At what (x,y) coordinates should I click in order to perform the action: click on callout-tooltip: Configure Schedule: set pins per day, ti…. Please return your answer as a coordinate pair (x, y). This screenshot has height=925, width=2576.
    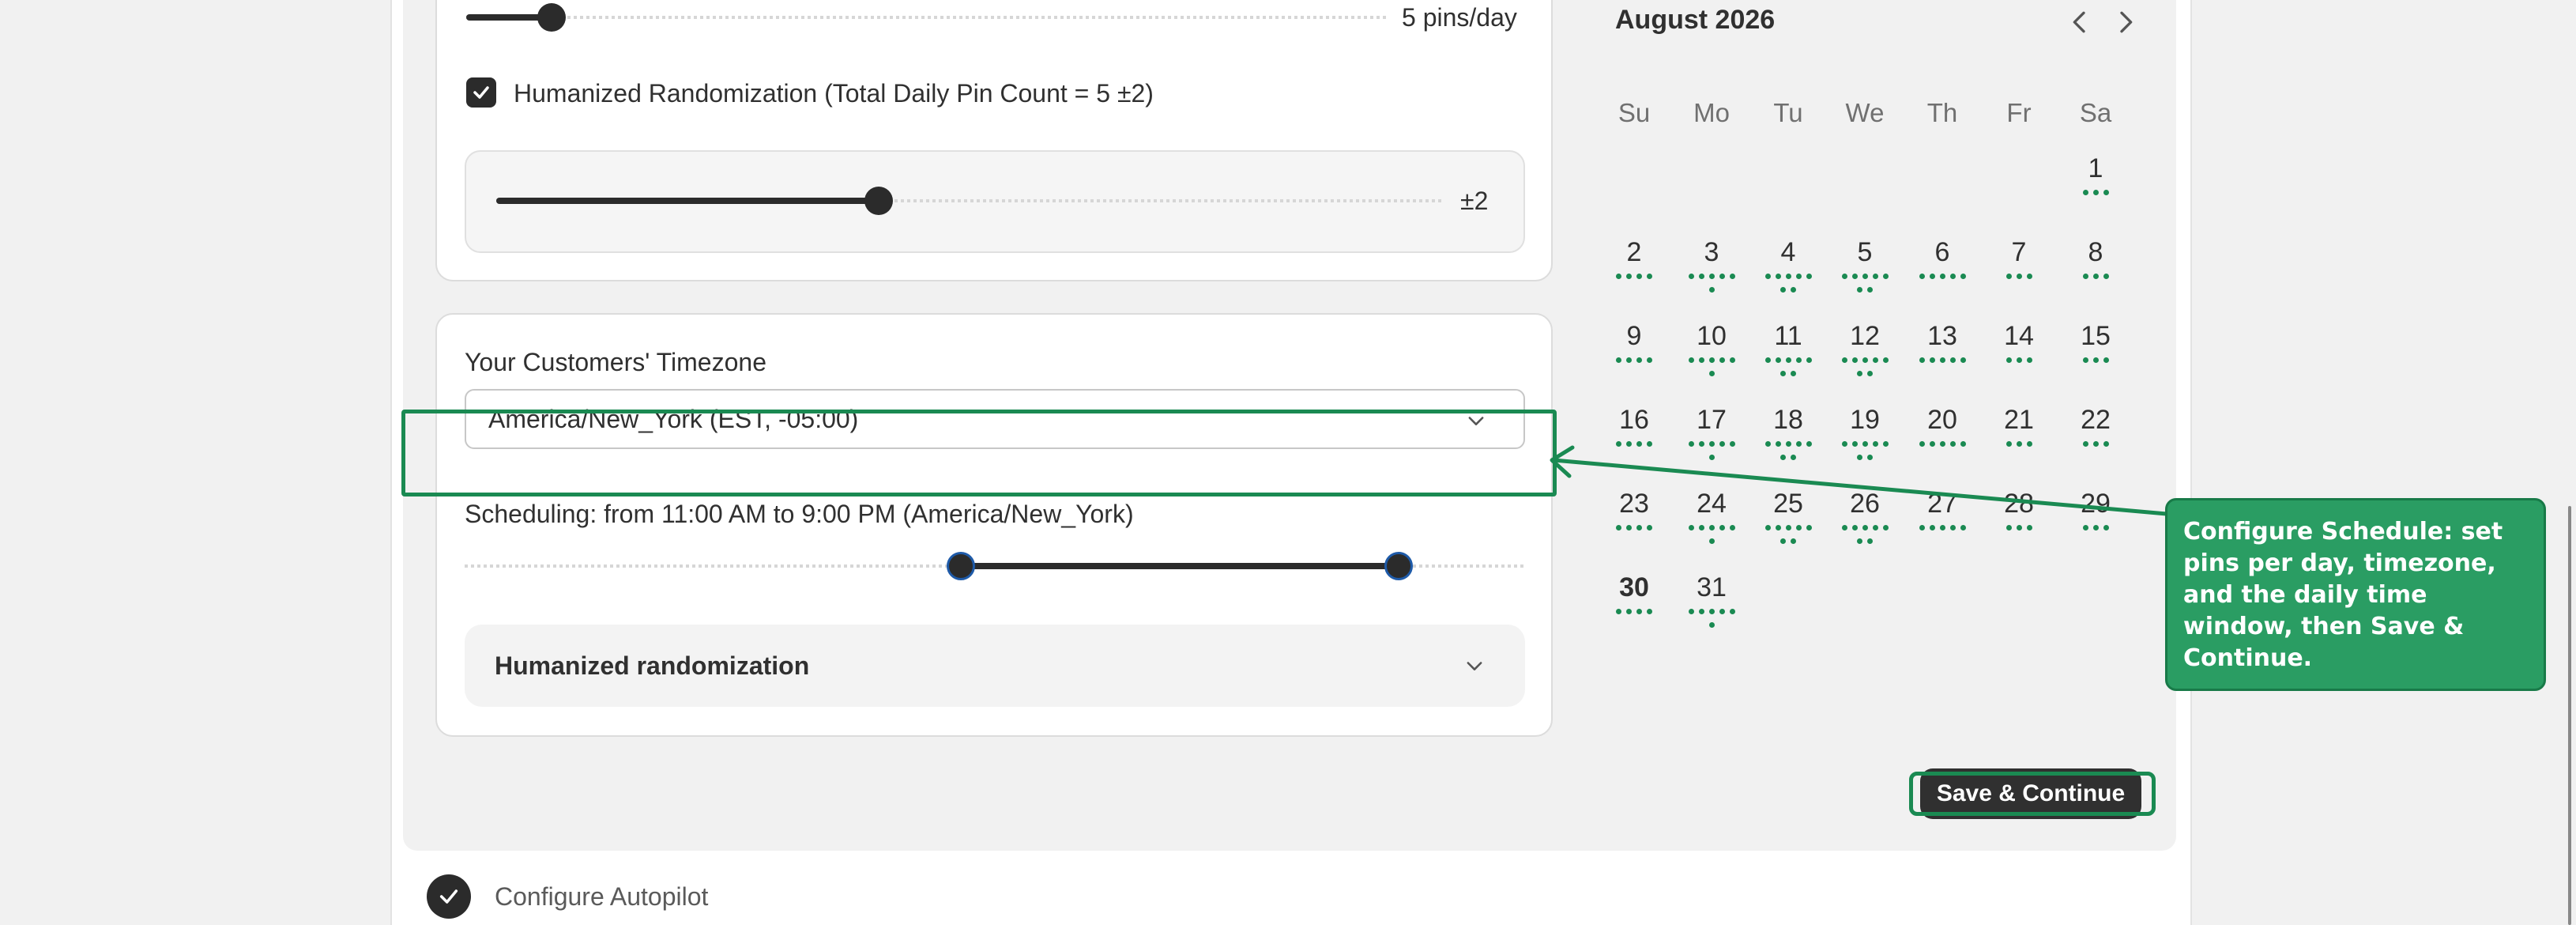
    Looking at the image, I should click on (2355, 594).